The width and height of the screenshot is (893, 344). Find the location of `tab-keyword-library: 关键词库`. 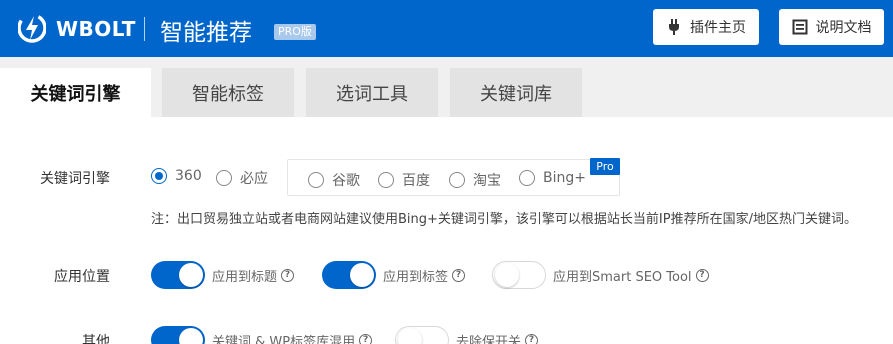

tab-keyword-library: 关键词库 is located at coordinates (516, 92).